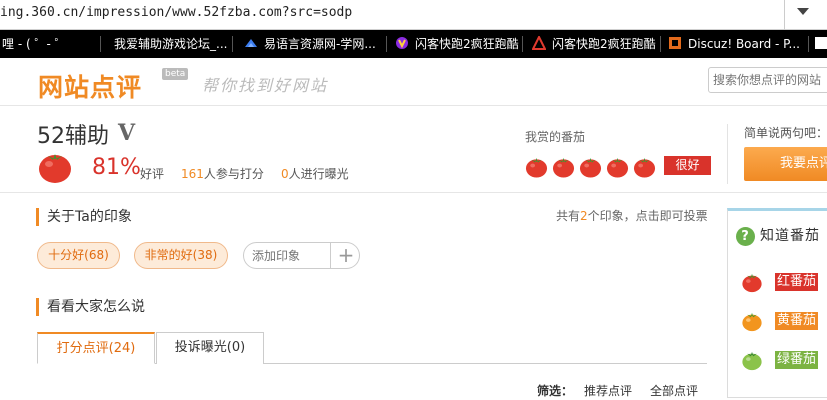 The width and height of the screenshot is (827, 400). What do you see at coordinates (73, 136) in the screenshot?
I see `site-title: 52辅助` at bounding box center [73, 136].